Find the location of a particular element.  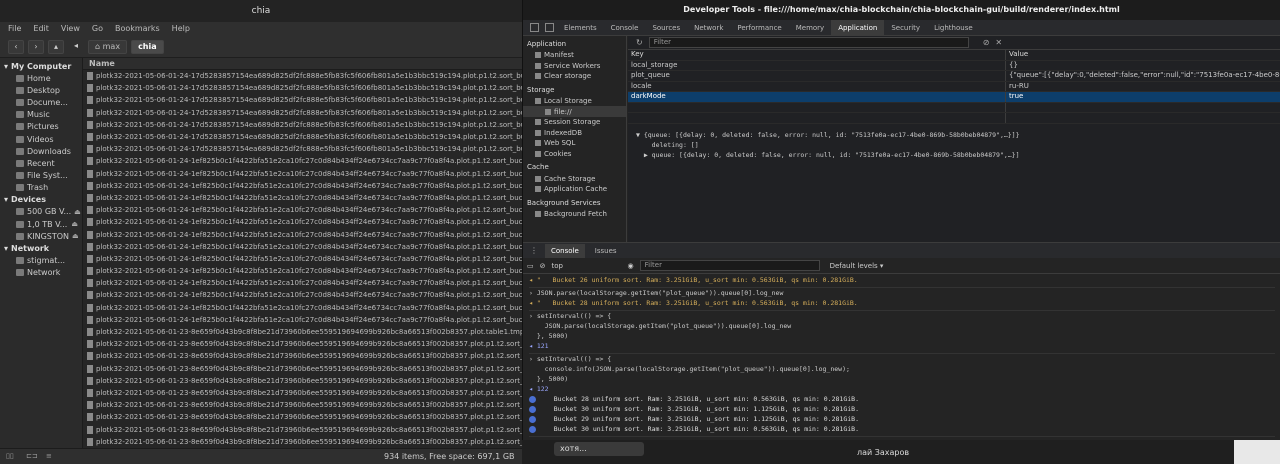

storage-row: local_storage{} is located at coordinates (954, 65).